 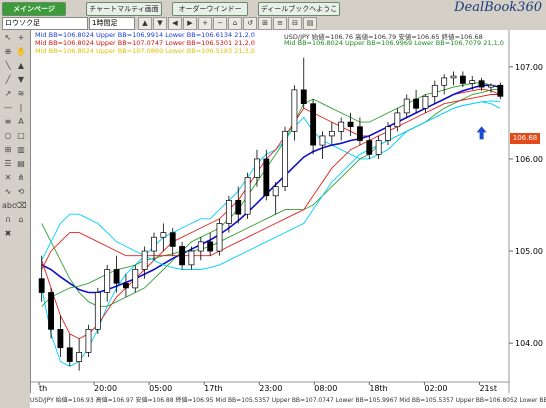 I want to click on abc-icon: abc, so click(x=9, y=206).